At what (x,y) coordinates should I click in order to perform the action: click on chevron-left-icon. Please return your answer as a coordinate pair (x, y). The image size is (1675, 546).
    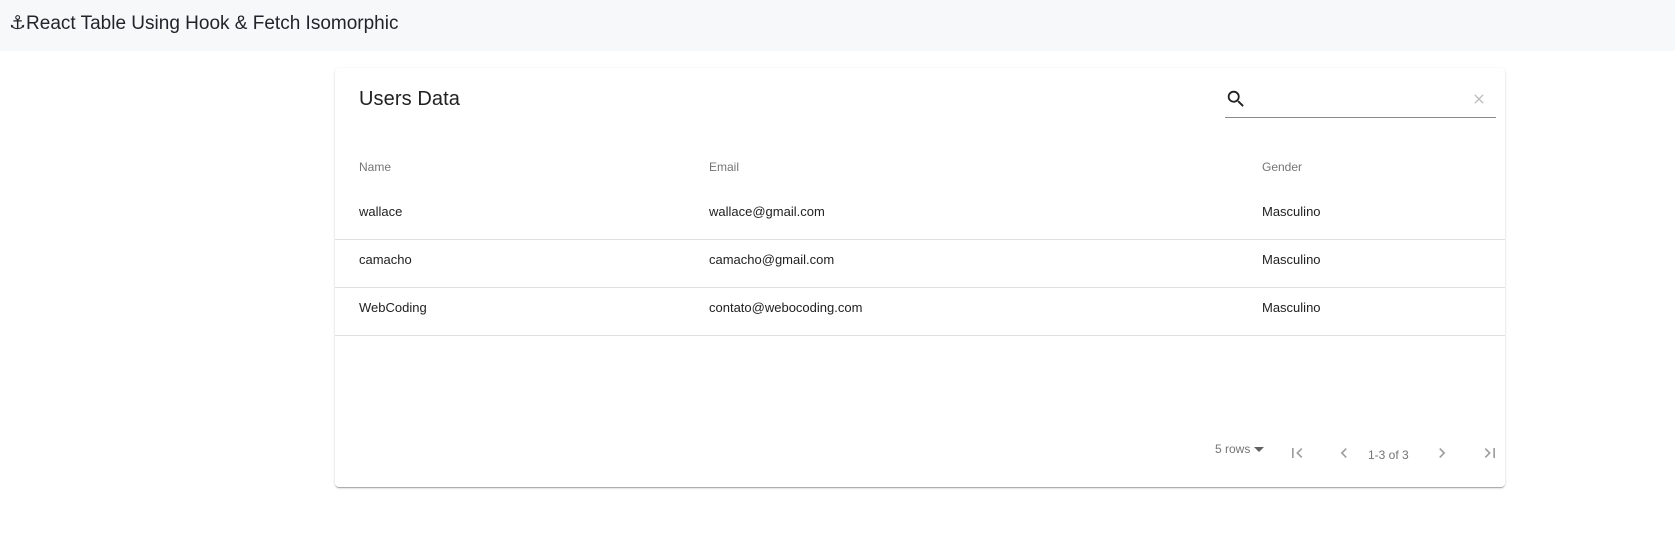
    Looking at the image, I should click on (1344, 453).